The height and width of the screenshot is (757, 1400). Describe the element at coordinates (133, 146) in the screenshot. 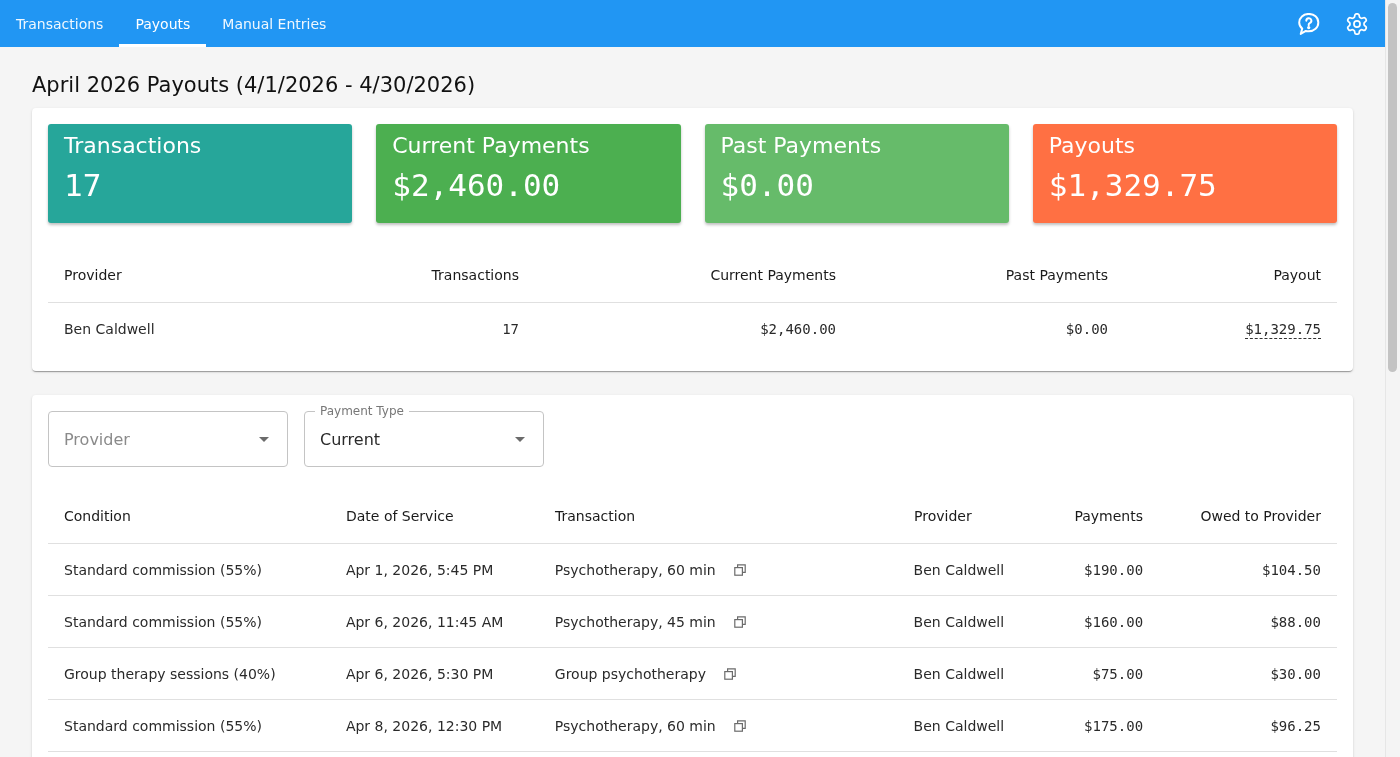

I see `stat-label: Transactions` at that location.